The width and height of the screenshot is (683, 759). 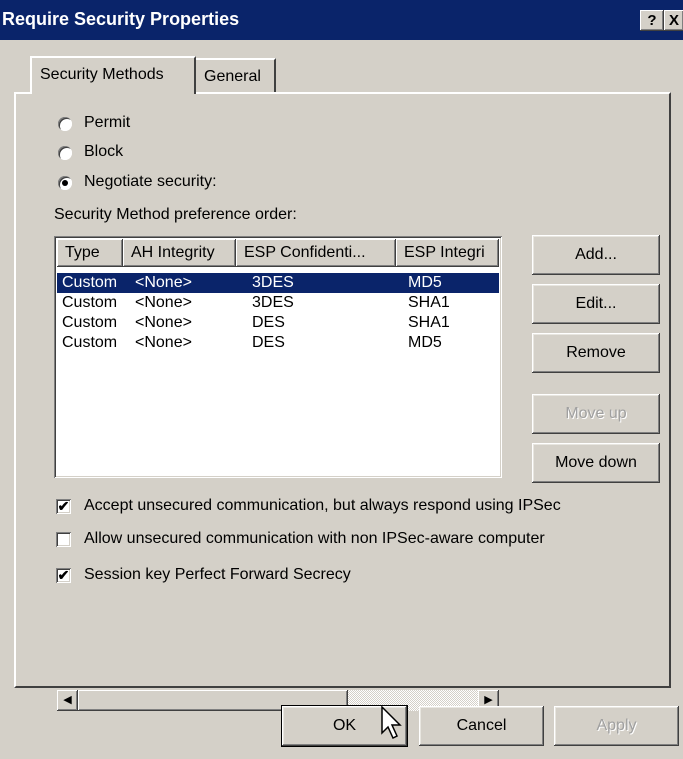 What do you see at coordinates (65, 153) in the screenshot?
I see `block-radio` at bounding box center [65, 153].